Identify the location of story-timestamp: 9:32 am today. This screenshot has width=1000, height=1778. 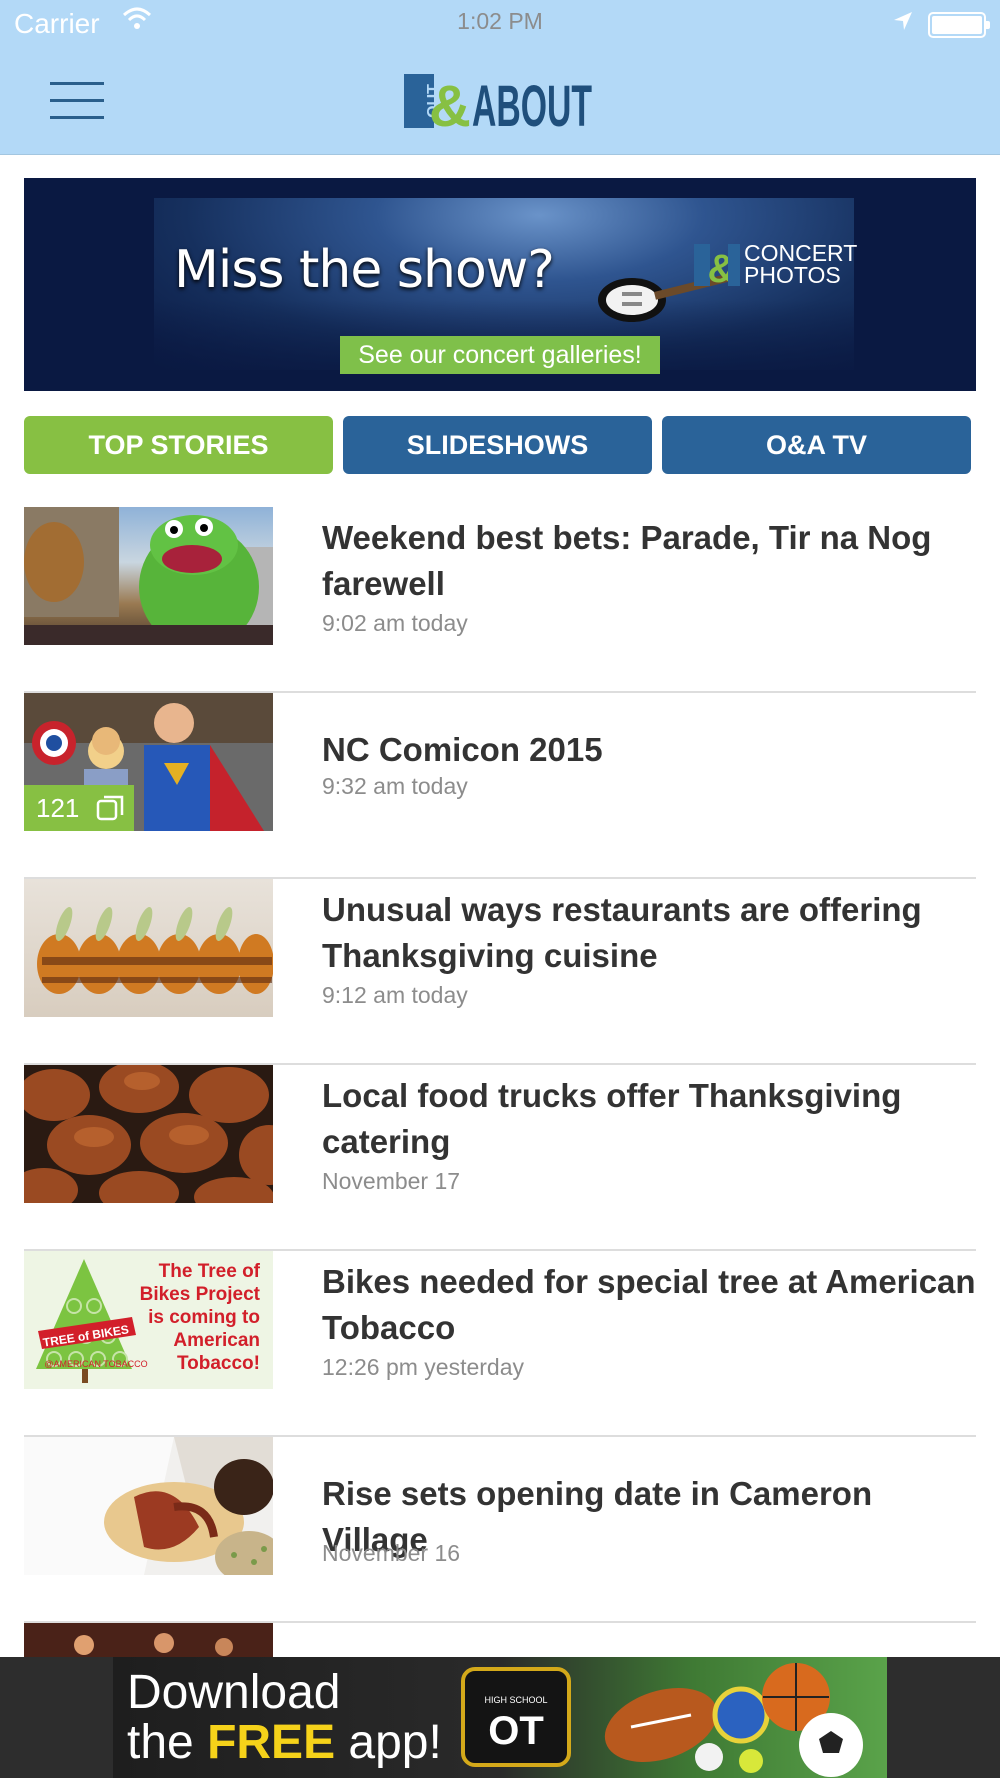
(395, 786).